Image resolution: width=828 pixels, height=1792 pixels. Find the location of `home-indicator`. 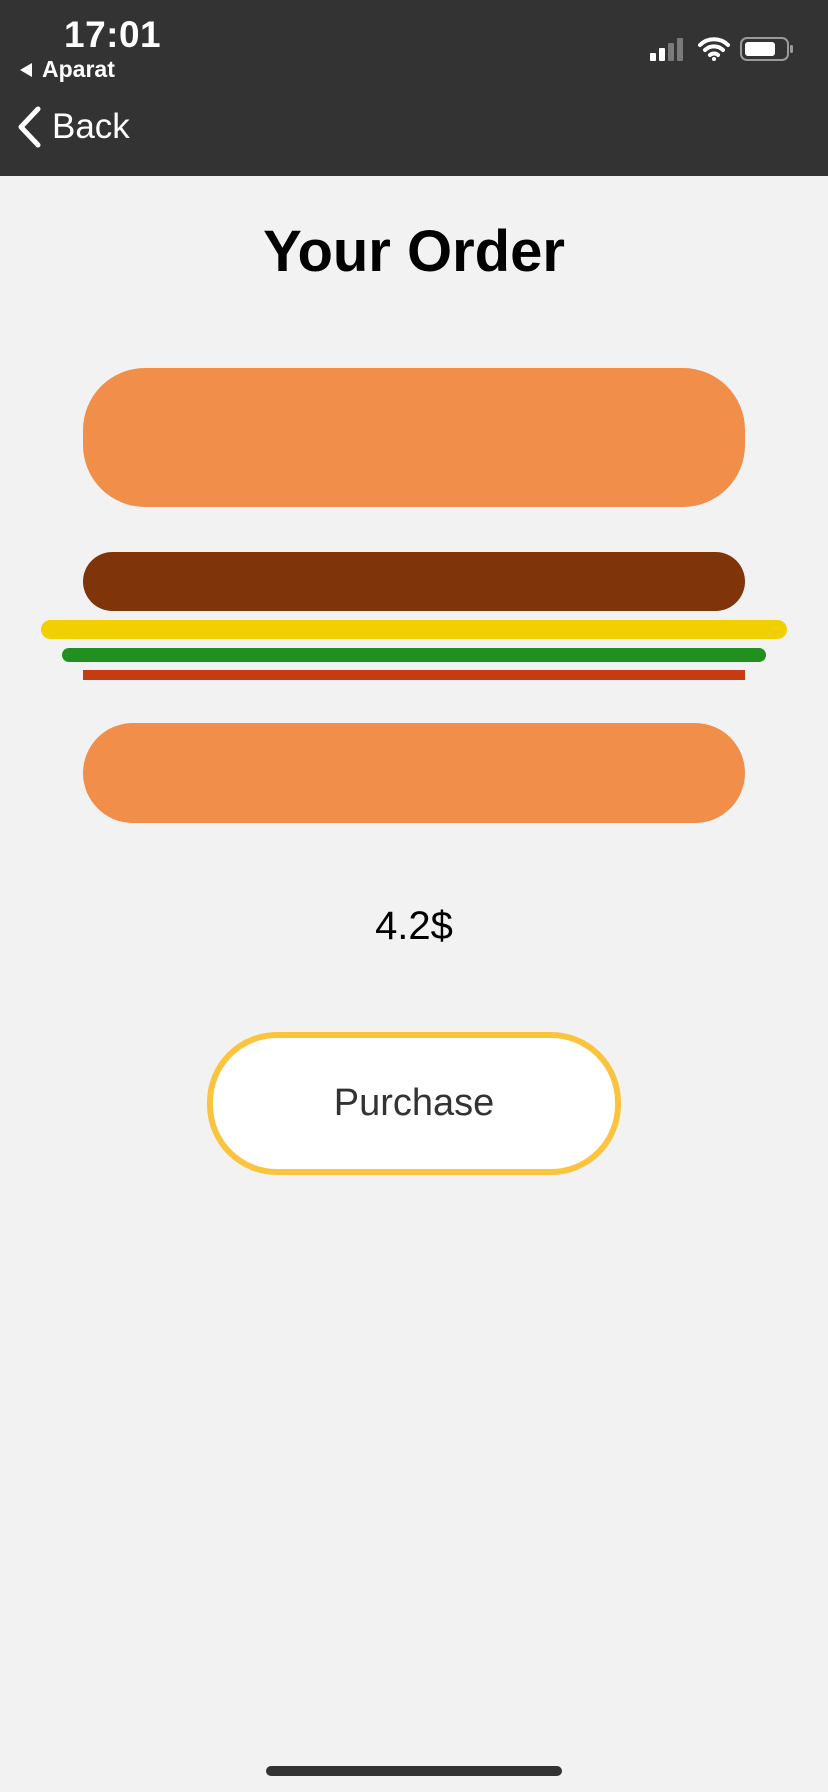

home-indicator is located at coordinates (414, 1771).